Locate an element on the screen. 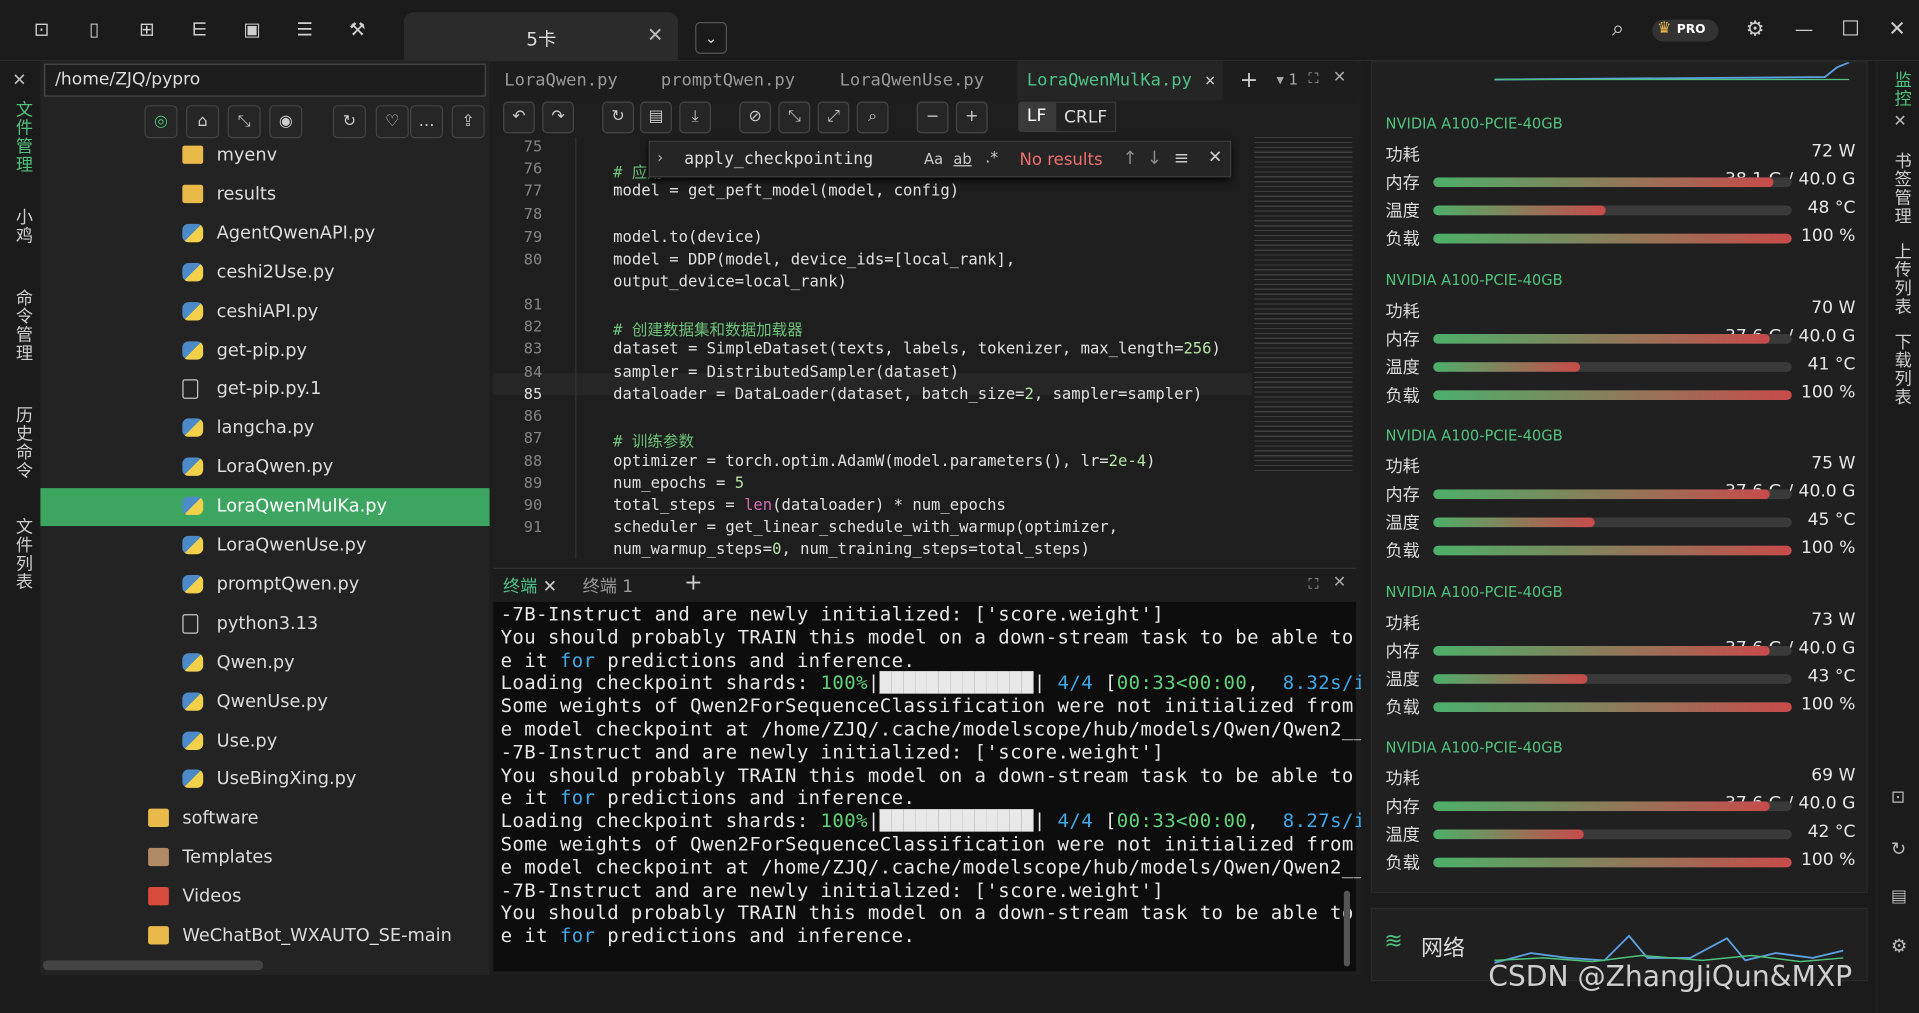 The width and height of the screenshot is (1919, 1013). window-close-icon: ✕ is located at coordinates (1897, 29).